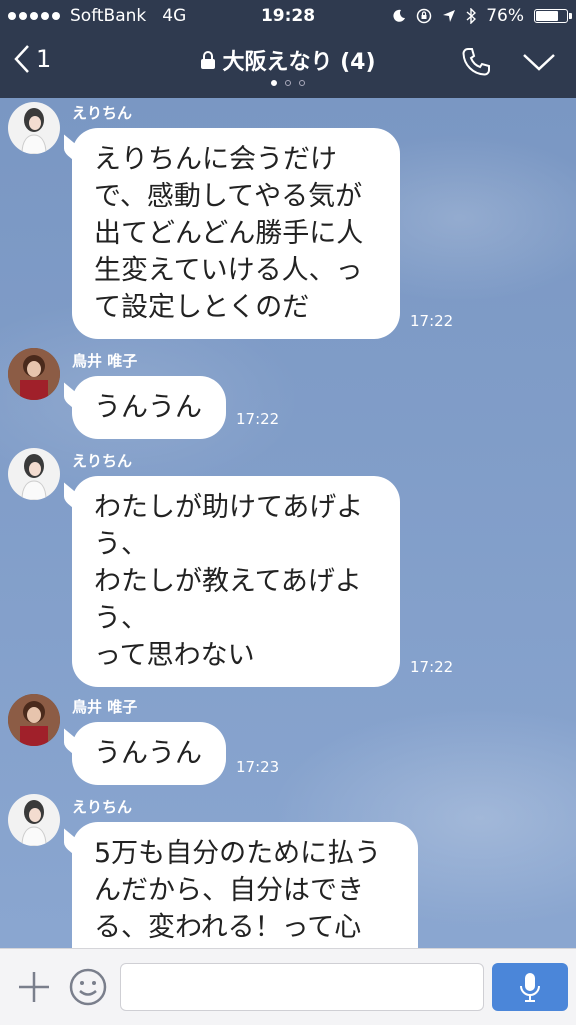 The width and height of the screenshot is (576, 1025). I want to click on menu-toggle-button, so click(539, 64).